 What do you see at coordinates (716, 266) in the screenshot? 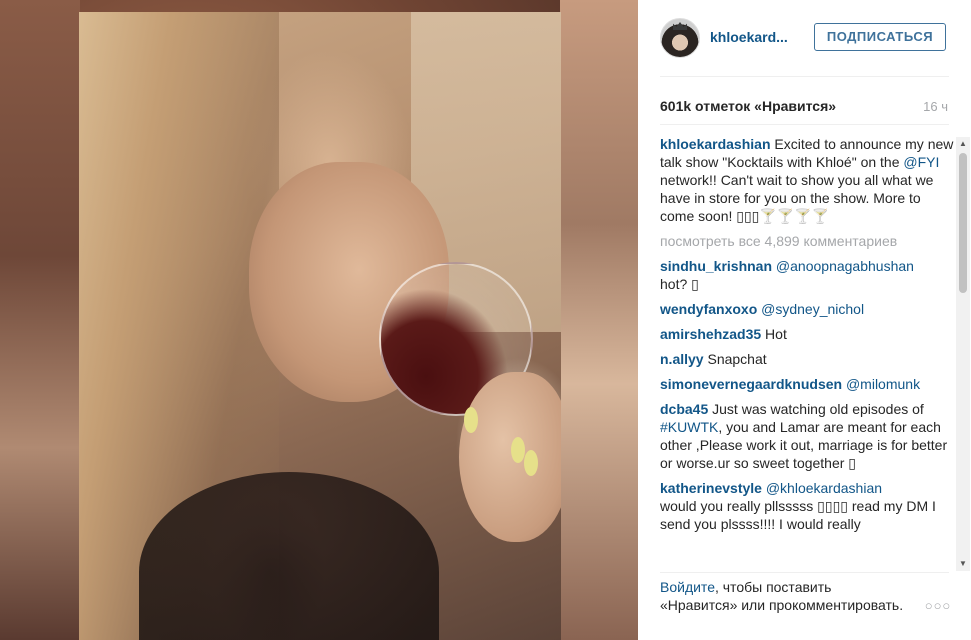
I see `comment-author: sindhu_krishnan` at bounding box center [716, 266].